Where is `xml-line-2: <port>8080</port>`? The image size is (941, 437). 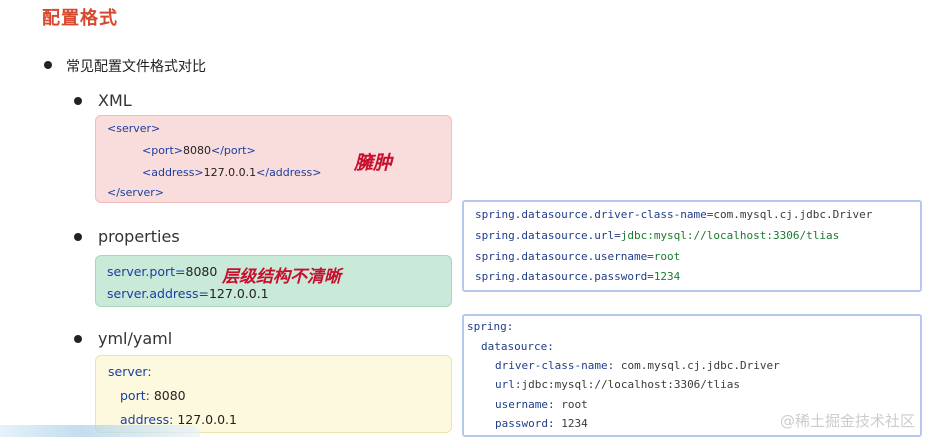 xml-line-2: <port>8080</port> is located at coordinates (199, 150).